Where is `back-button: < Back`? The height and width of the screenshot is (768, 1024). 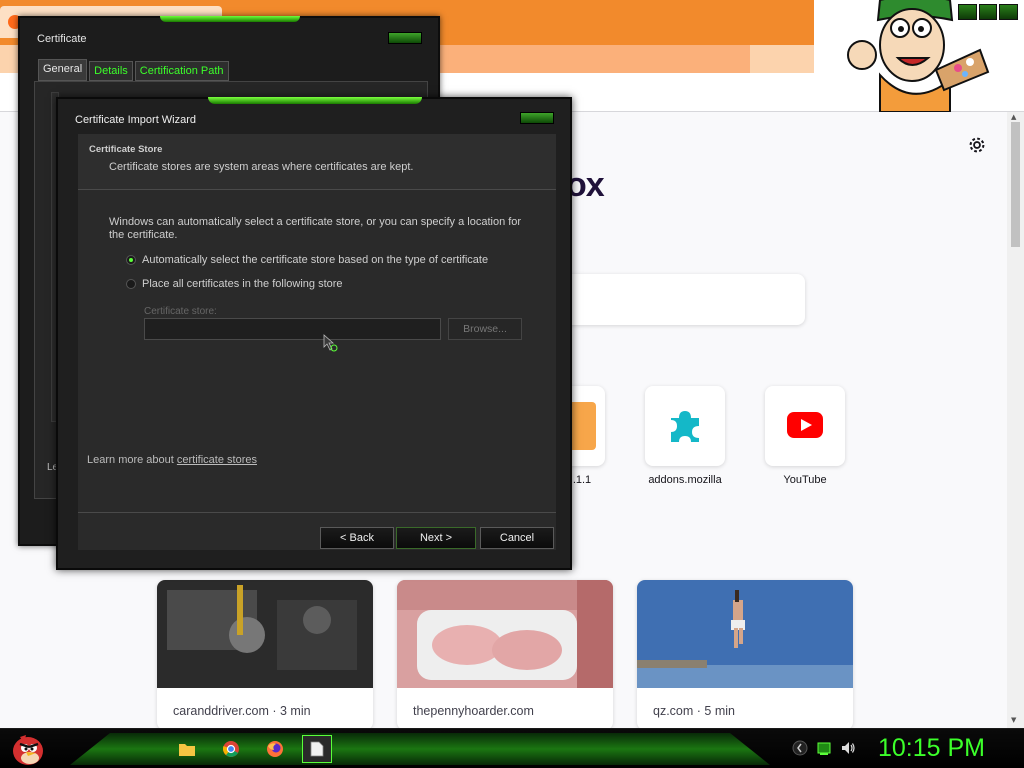 back-button: < Back is located at coordinates (357, 538).